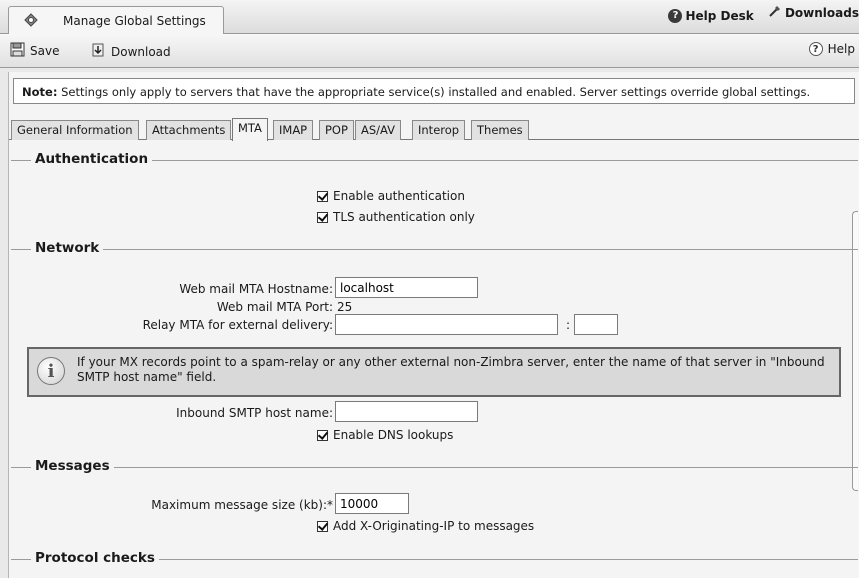 This screenshot has height=578, width=859. What do you see at coordinates (322, 435) in the screenshot?
I see `dns-lookups-checkbox` at bounding box center [322, 435].